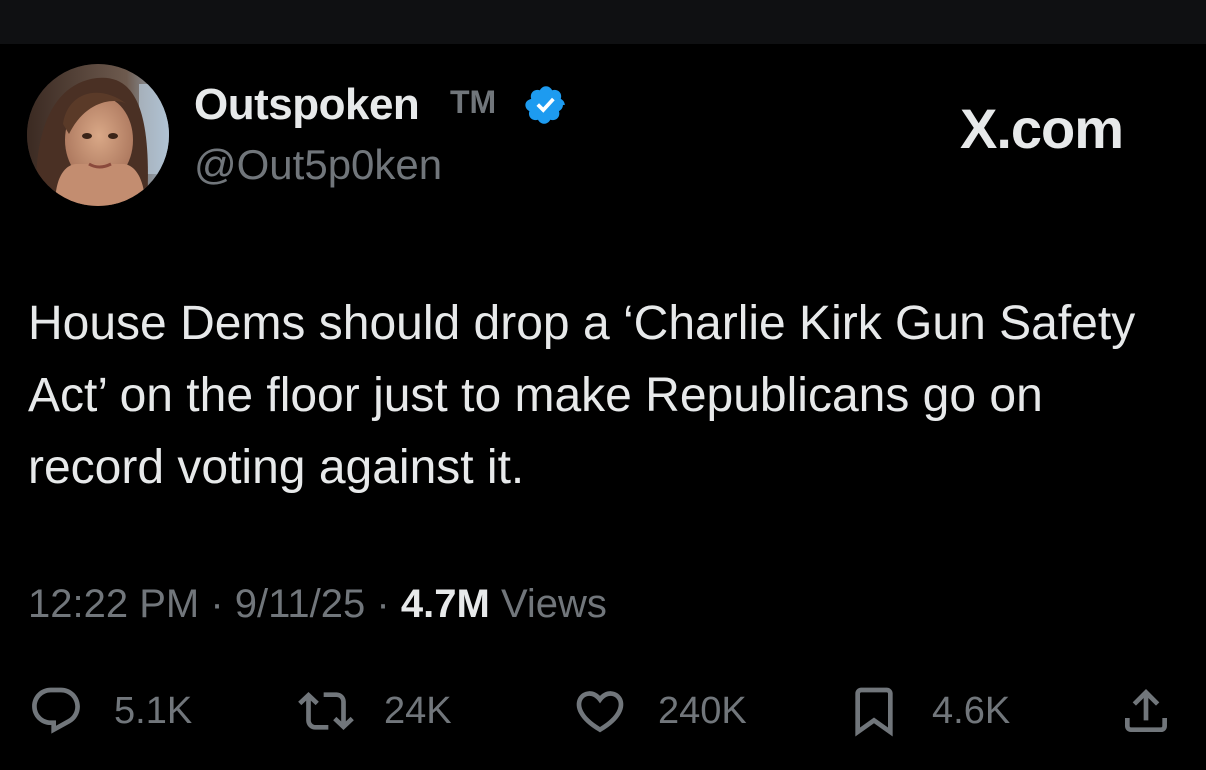 Image resolution: width=1206 pixels, height=770 pixels. Describe the element at coordinates (473, 102) in the screenshot. I see `trademark-label: TM` at that location.